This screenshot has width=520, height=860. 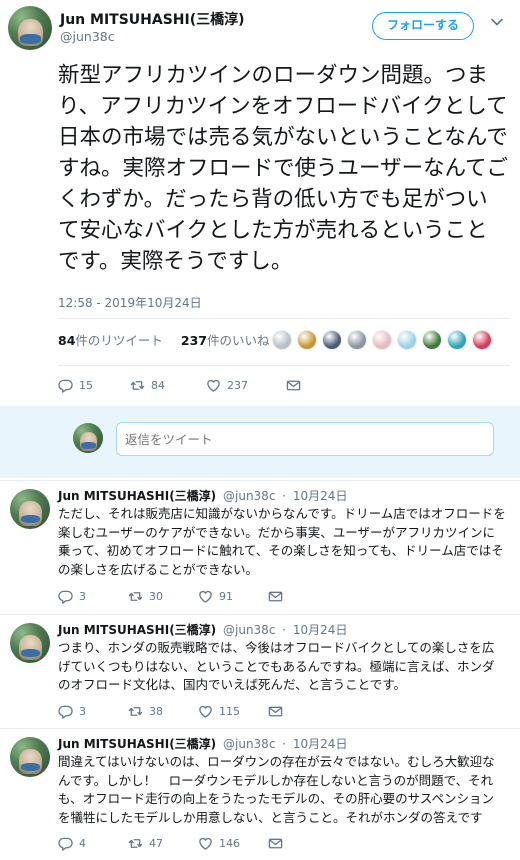 What do you see at coordinates (229, 711) in the screenshot?
I see `like-count: 115` at bounding box center [229, 711].